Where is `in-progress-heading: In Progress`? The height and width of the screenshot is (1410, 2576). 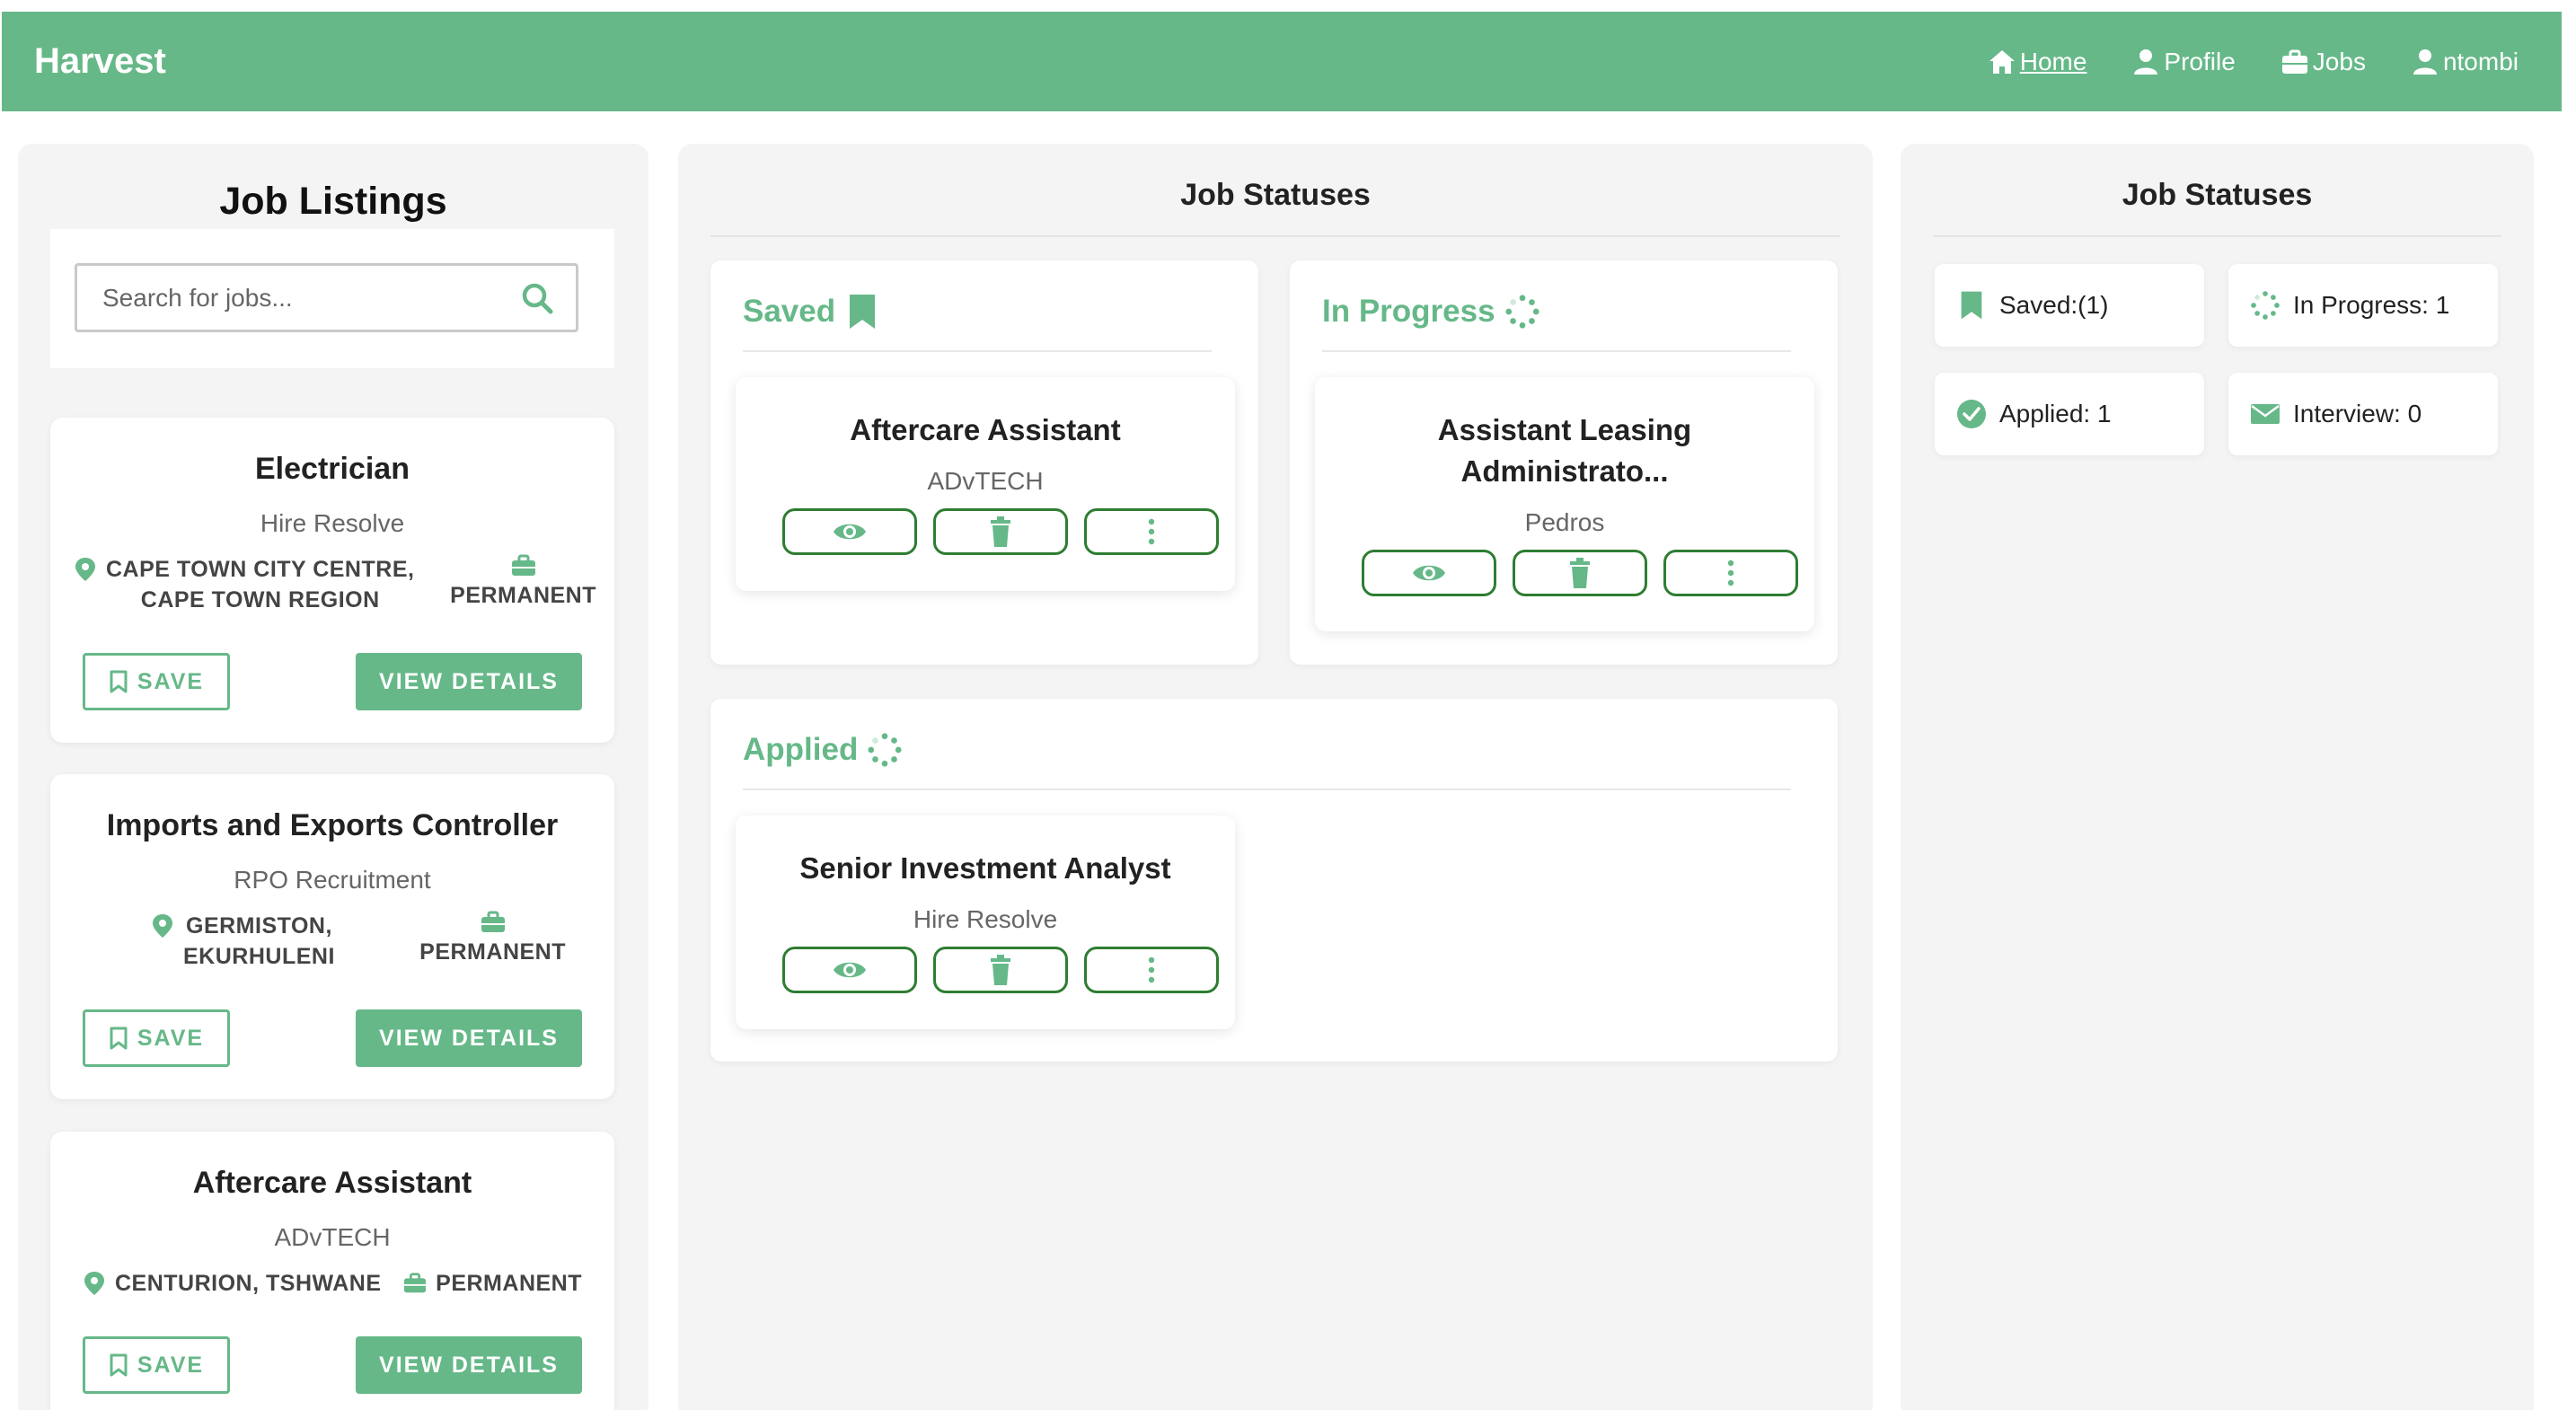 in-progress-heading: In Progress is located at coordinates (1431, 311).